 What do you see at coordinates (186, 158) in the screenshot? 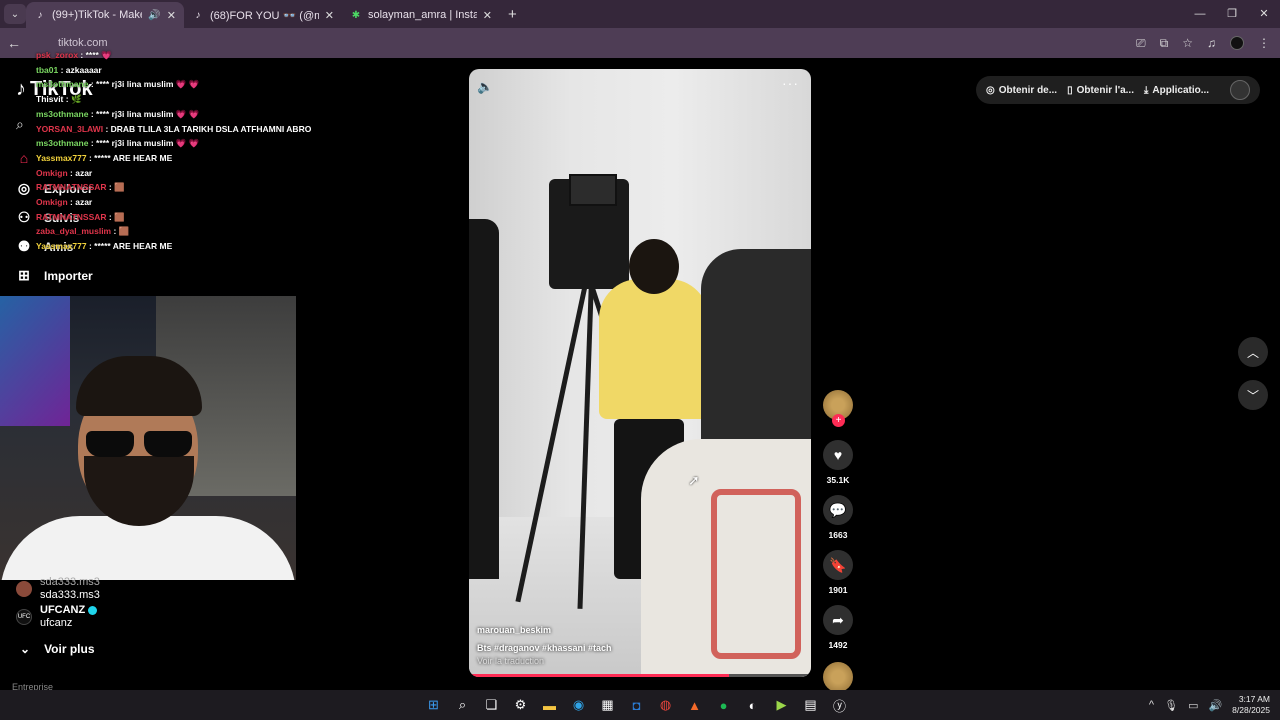
I see `chat-message: Yassmax777 : ***** ARE HEAR ME` at bounding box center [186, 158].